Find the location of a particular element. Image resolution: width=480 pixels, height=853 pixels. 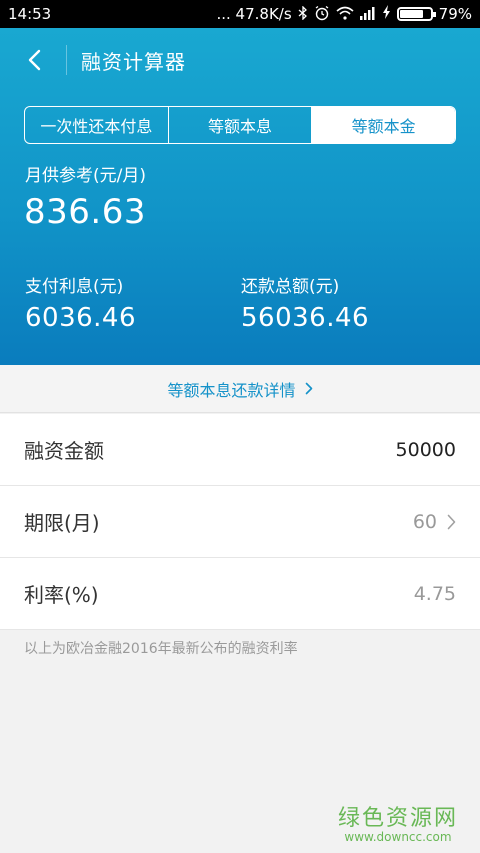

repayment-detail-link: 等额本息还款详情 is located at coordinates (240, 389).